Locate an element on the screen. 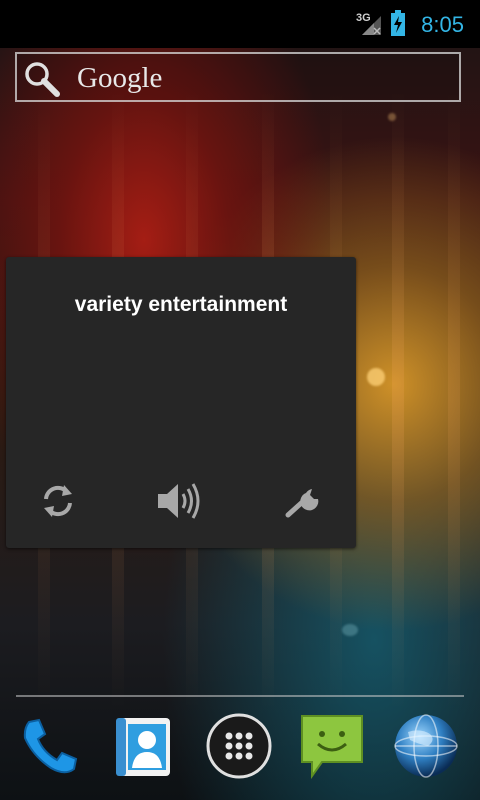  settings-button is located at coordinates (304, 501).